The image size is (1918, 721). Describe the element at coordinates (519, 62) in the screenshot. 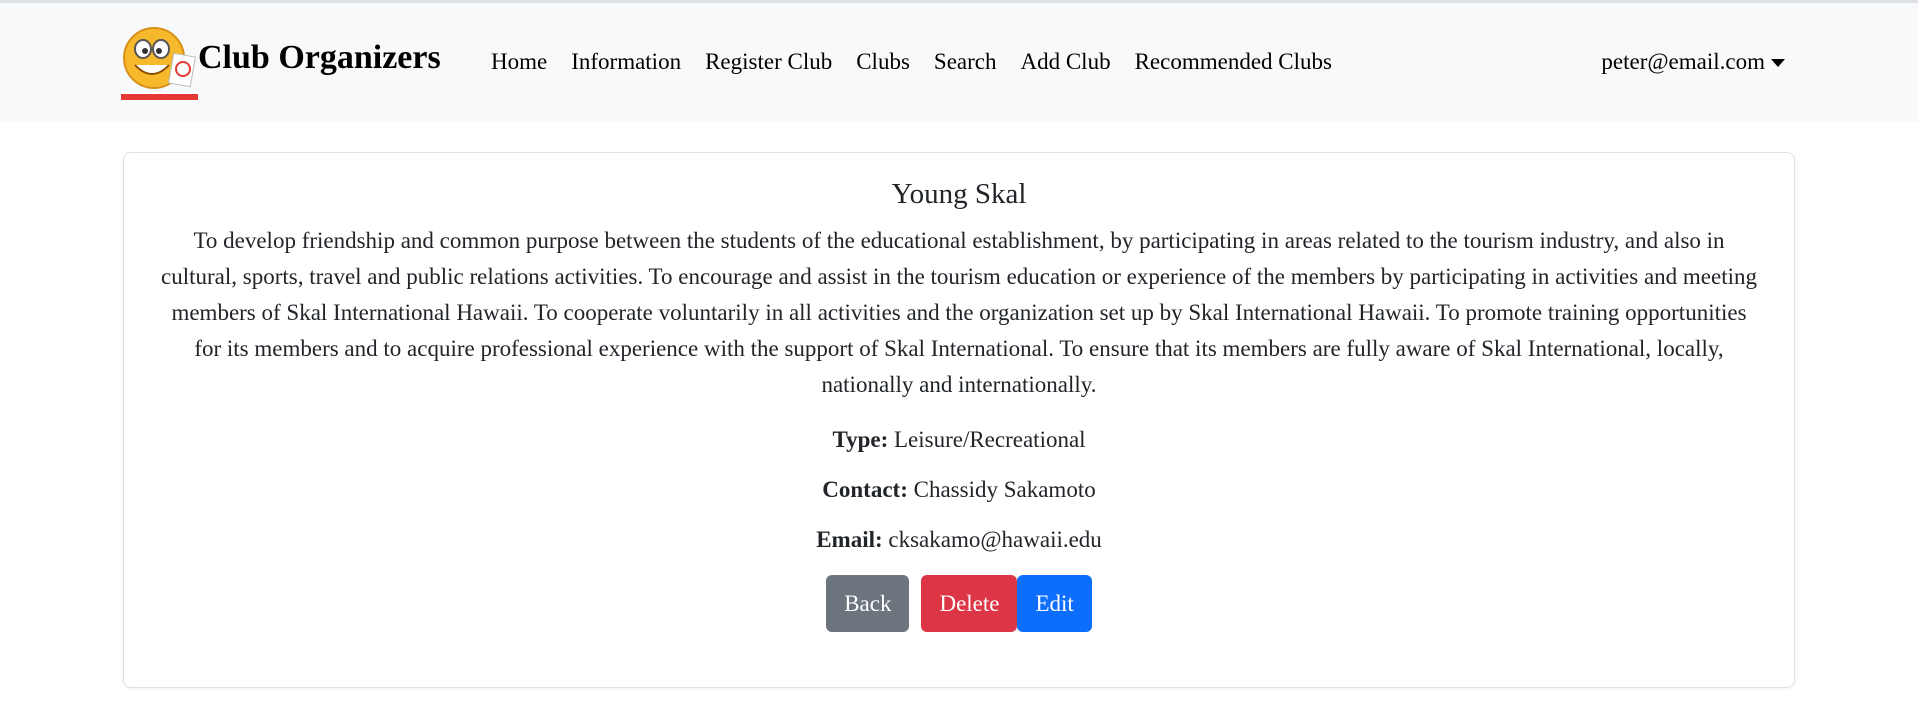

I see `nav-home: Home` at that location.